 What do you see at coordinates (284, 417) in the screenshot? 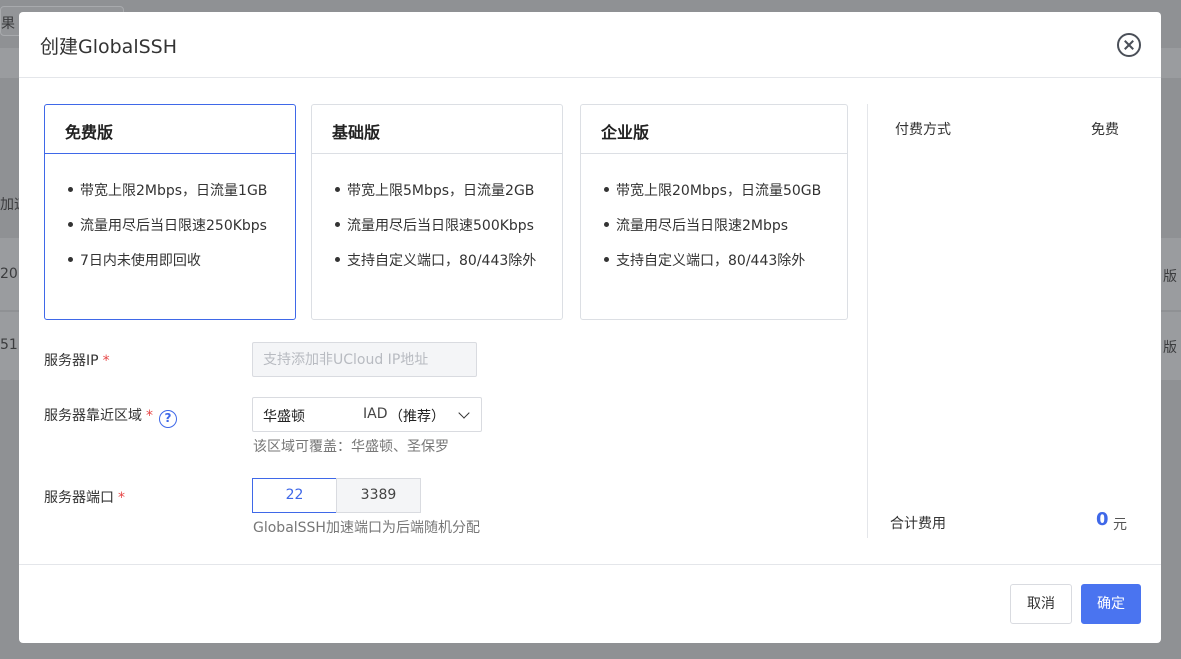
I see `region-name: 华盛顿` at bounding box center [284, 417].